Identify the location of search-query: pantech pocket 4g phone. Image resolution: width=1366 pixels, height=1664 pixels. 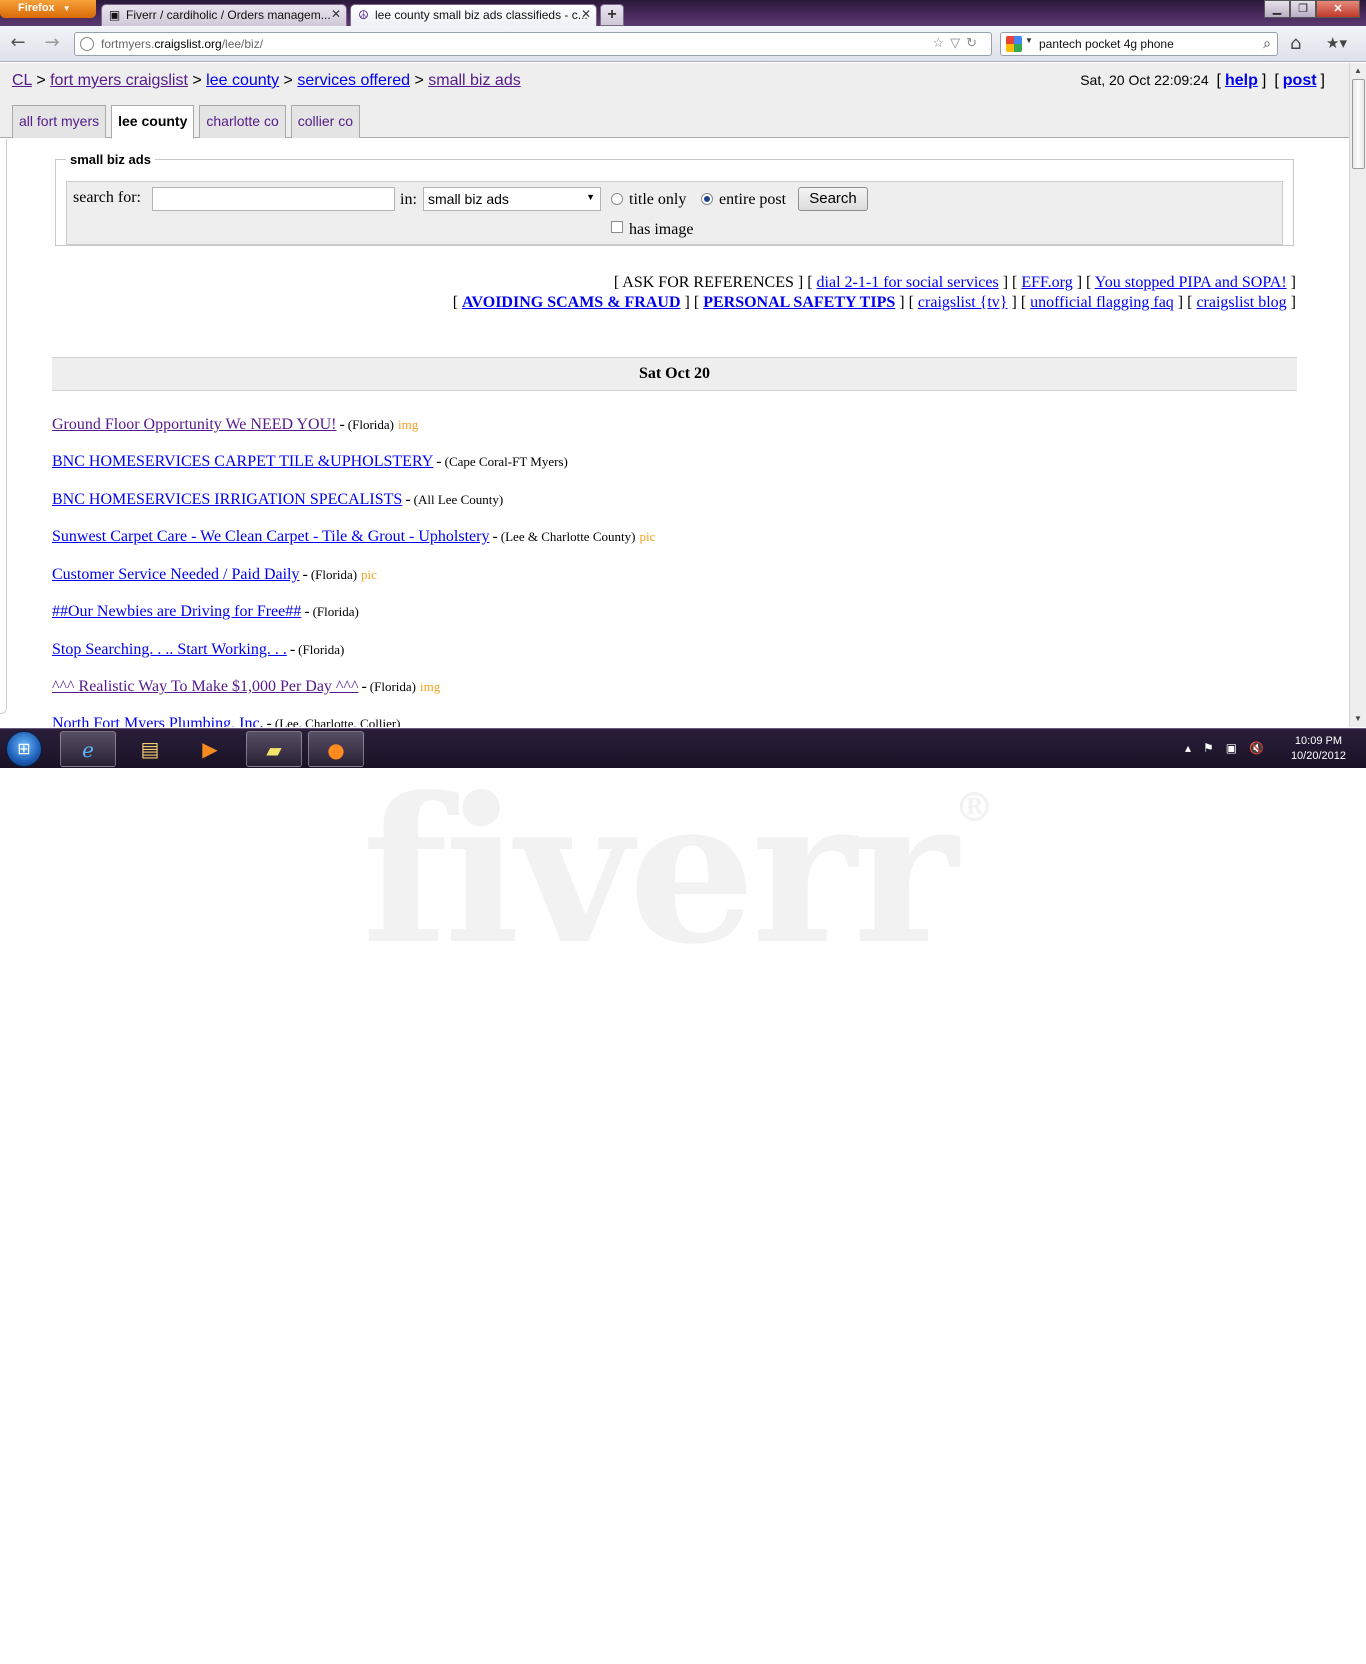
(1106, 44).